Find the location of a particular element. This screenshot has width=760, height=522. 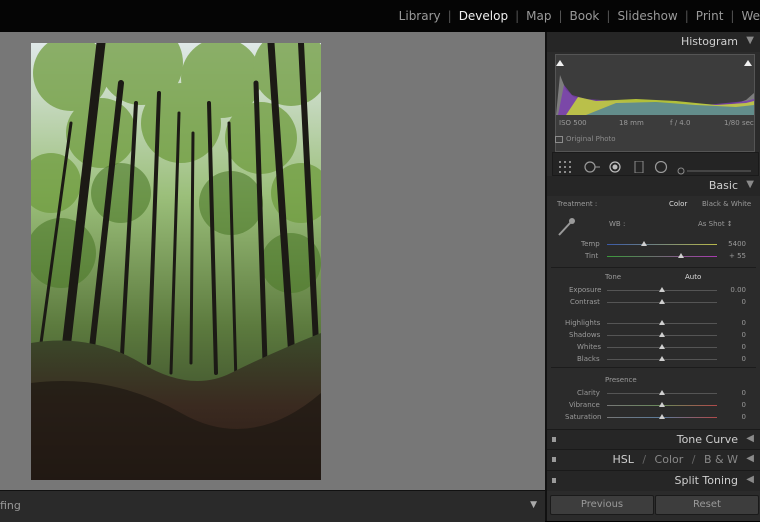

basic-title: Basic is located at coordinates (723, 185).